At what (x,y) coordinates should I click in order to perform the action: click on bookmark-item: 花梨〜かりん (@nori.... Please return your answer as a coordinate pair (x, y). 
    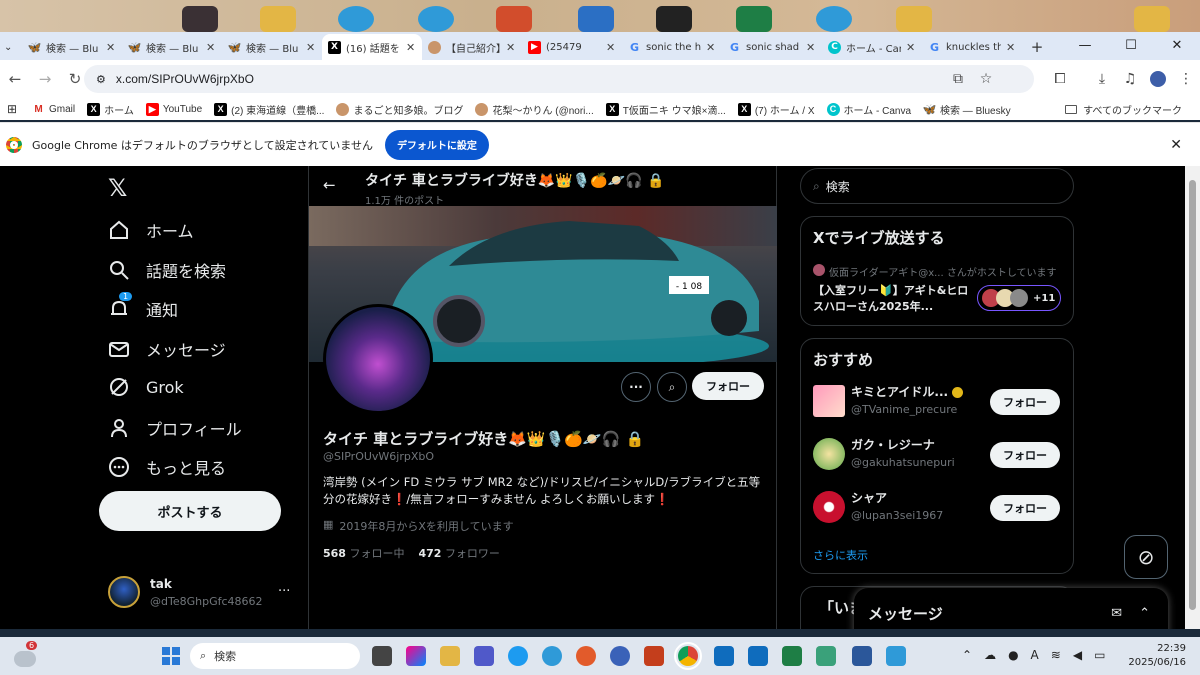
    Looking at the image, I should click on (534, 109).